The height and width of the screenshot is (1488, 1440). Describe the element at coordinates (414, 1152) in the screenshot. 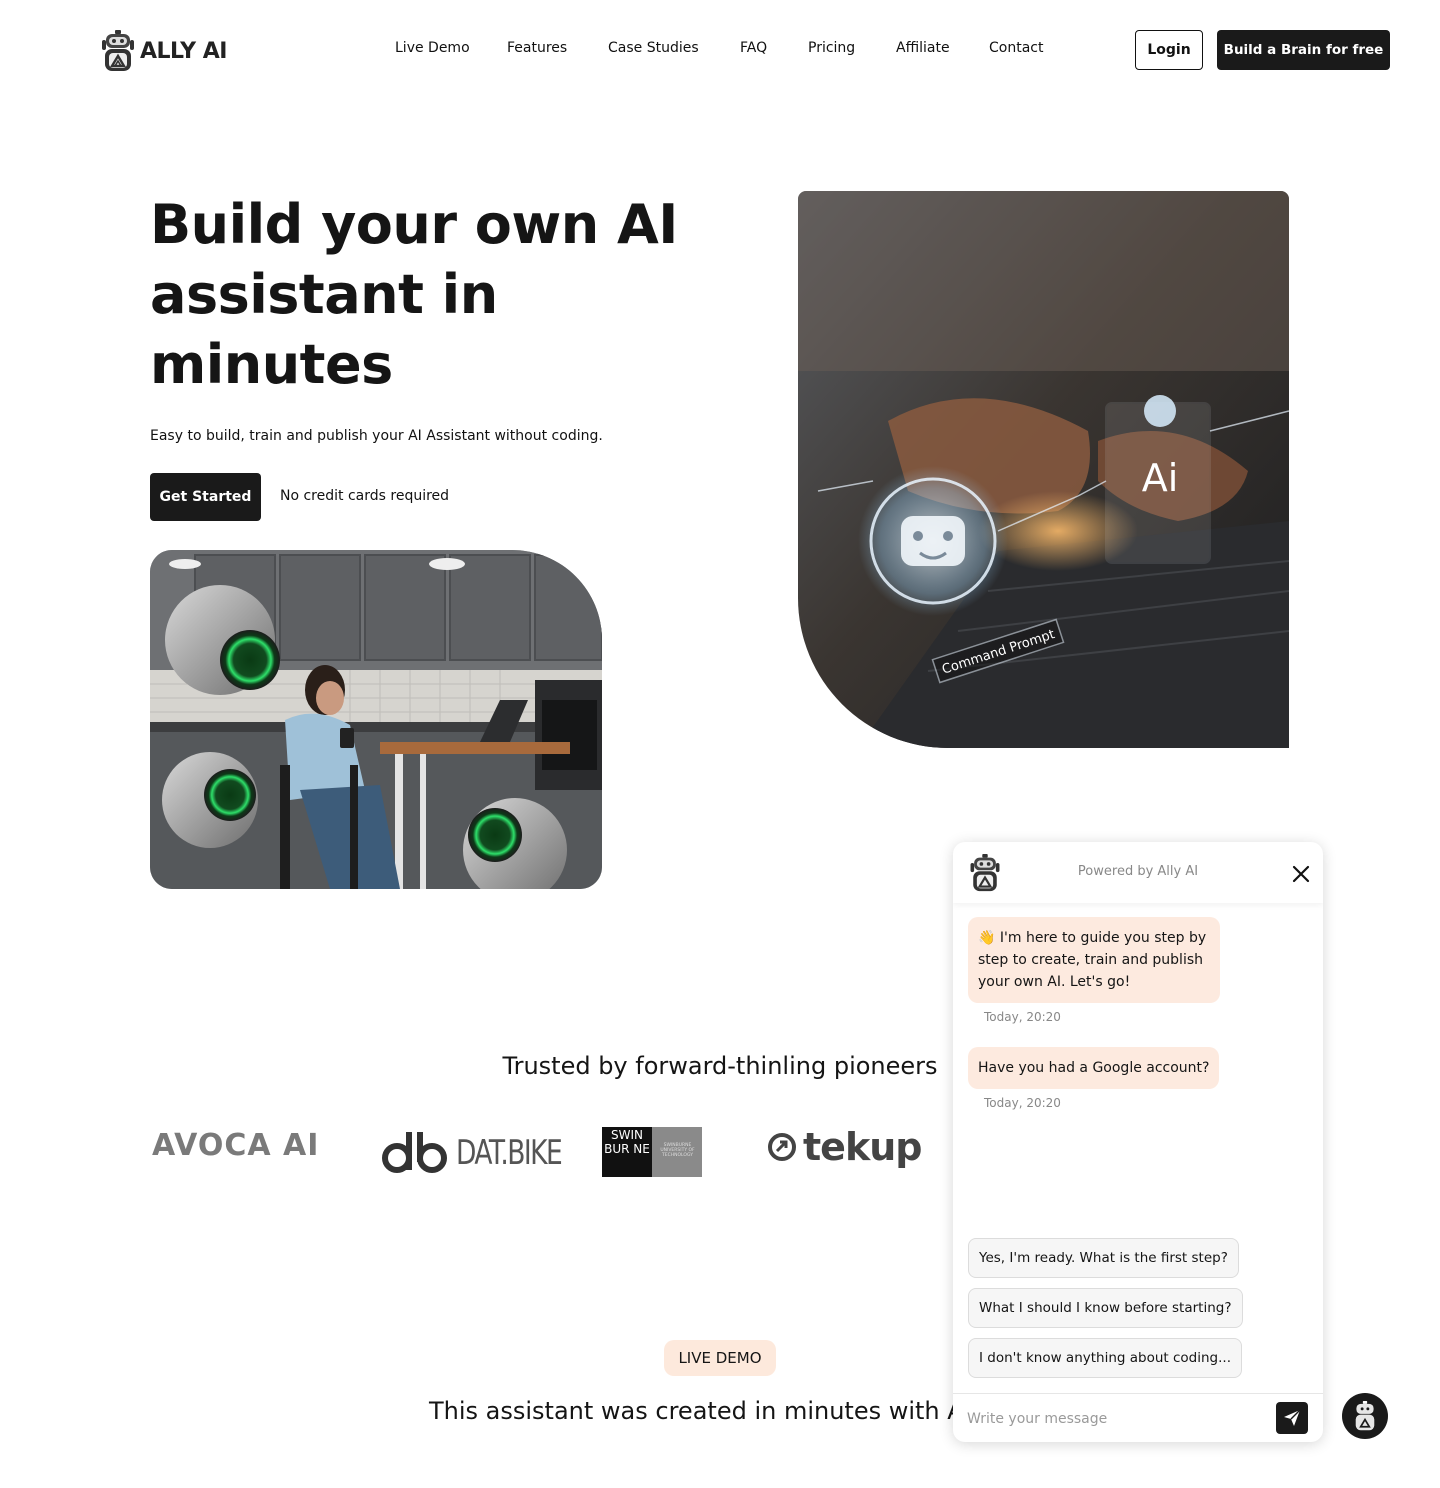

I see `datbike-mark-icon` at that location.